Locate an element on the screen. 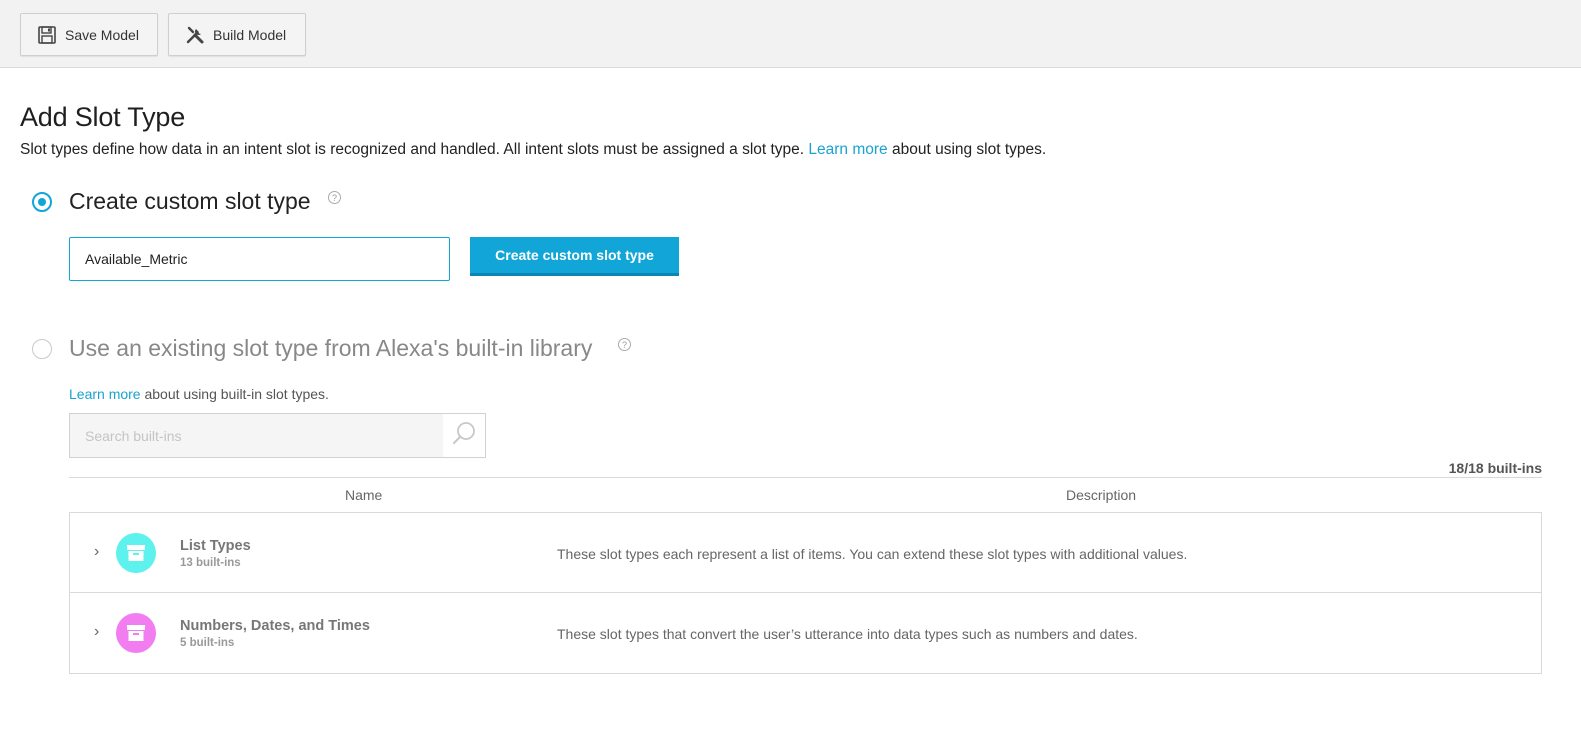  column-header-description: Description is located at coordinates (1101, 495).